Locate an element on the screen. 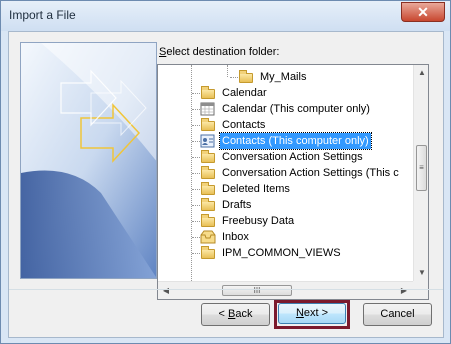  tree-item-label: Calendar (This computer only) is located at coordinates (296, 109).